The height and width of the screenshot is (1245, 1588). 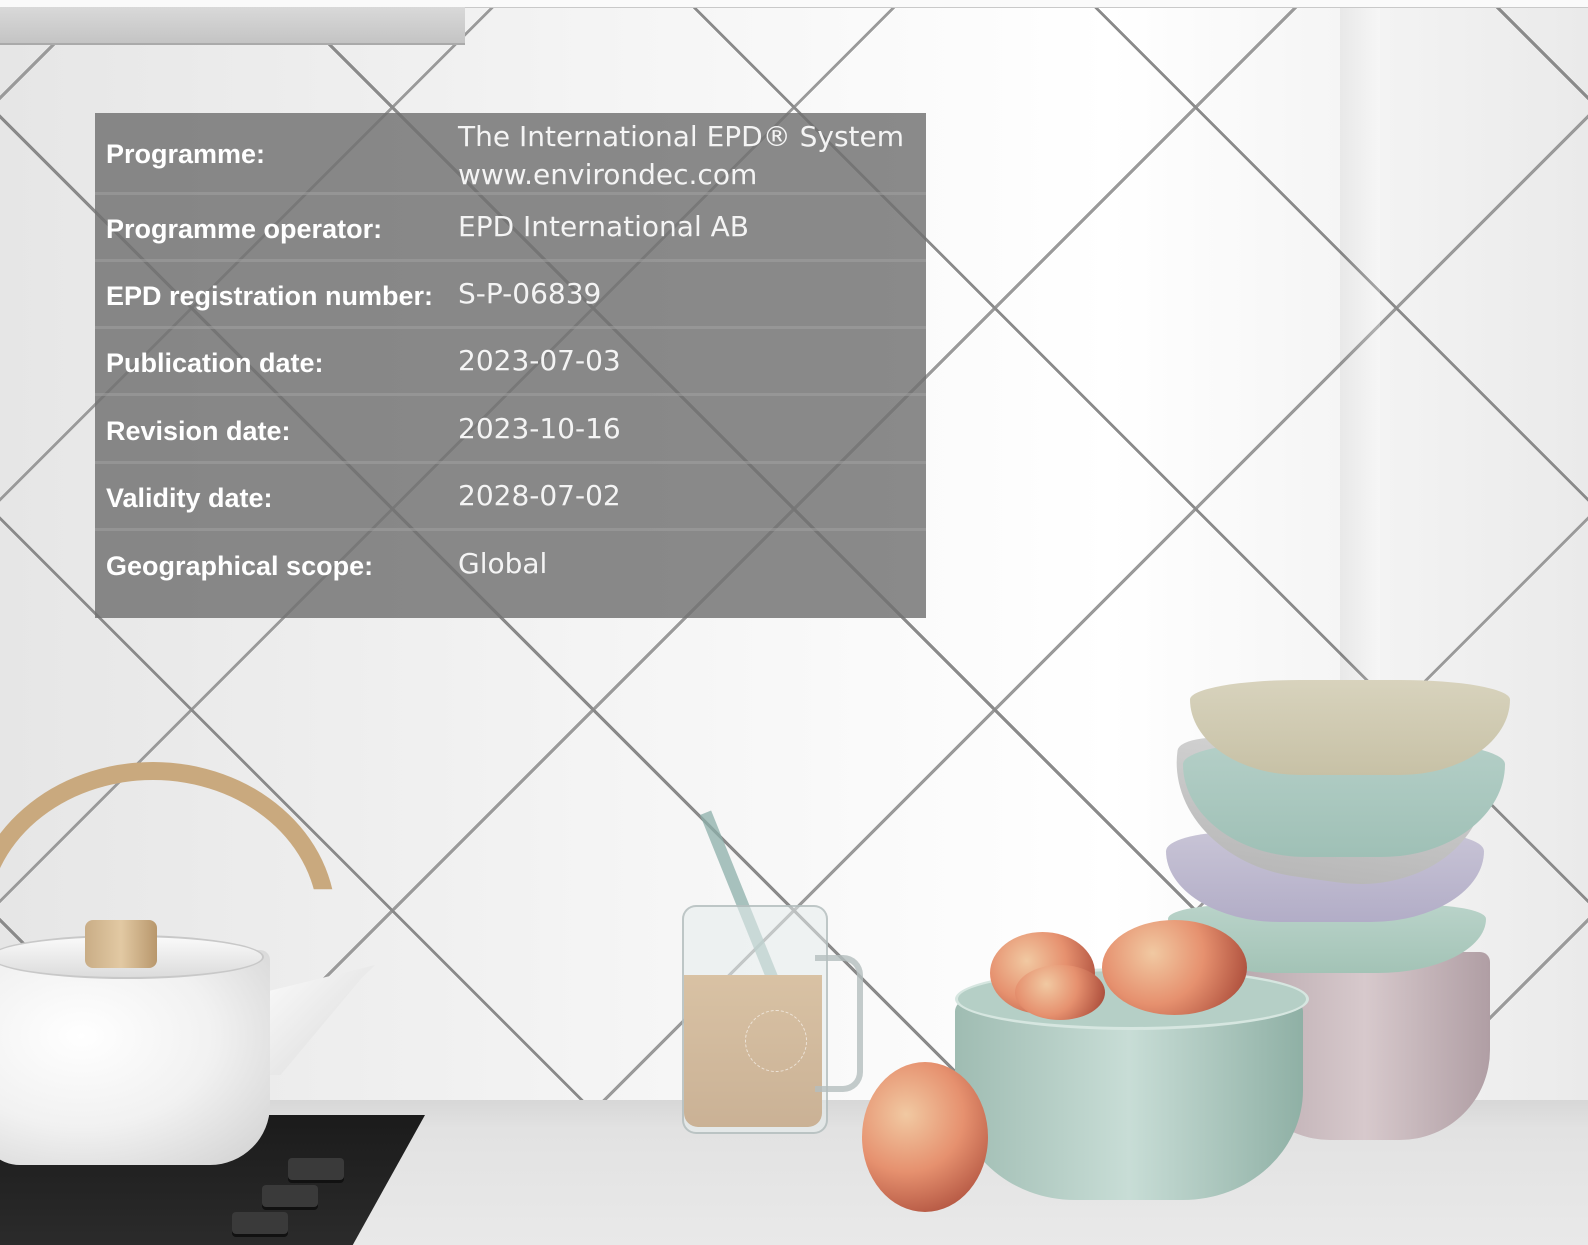 I want to click on kettle, so click(x=135, y=1057).